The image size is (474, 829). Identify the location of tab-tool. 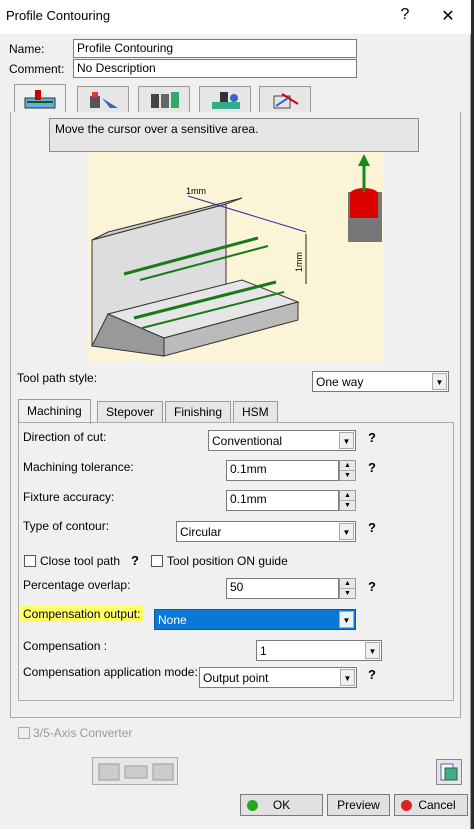
(164, 99).